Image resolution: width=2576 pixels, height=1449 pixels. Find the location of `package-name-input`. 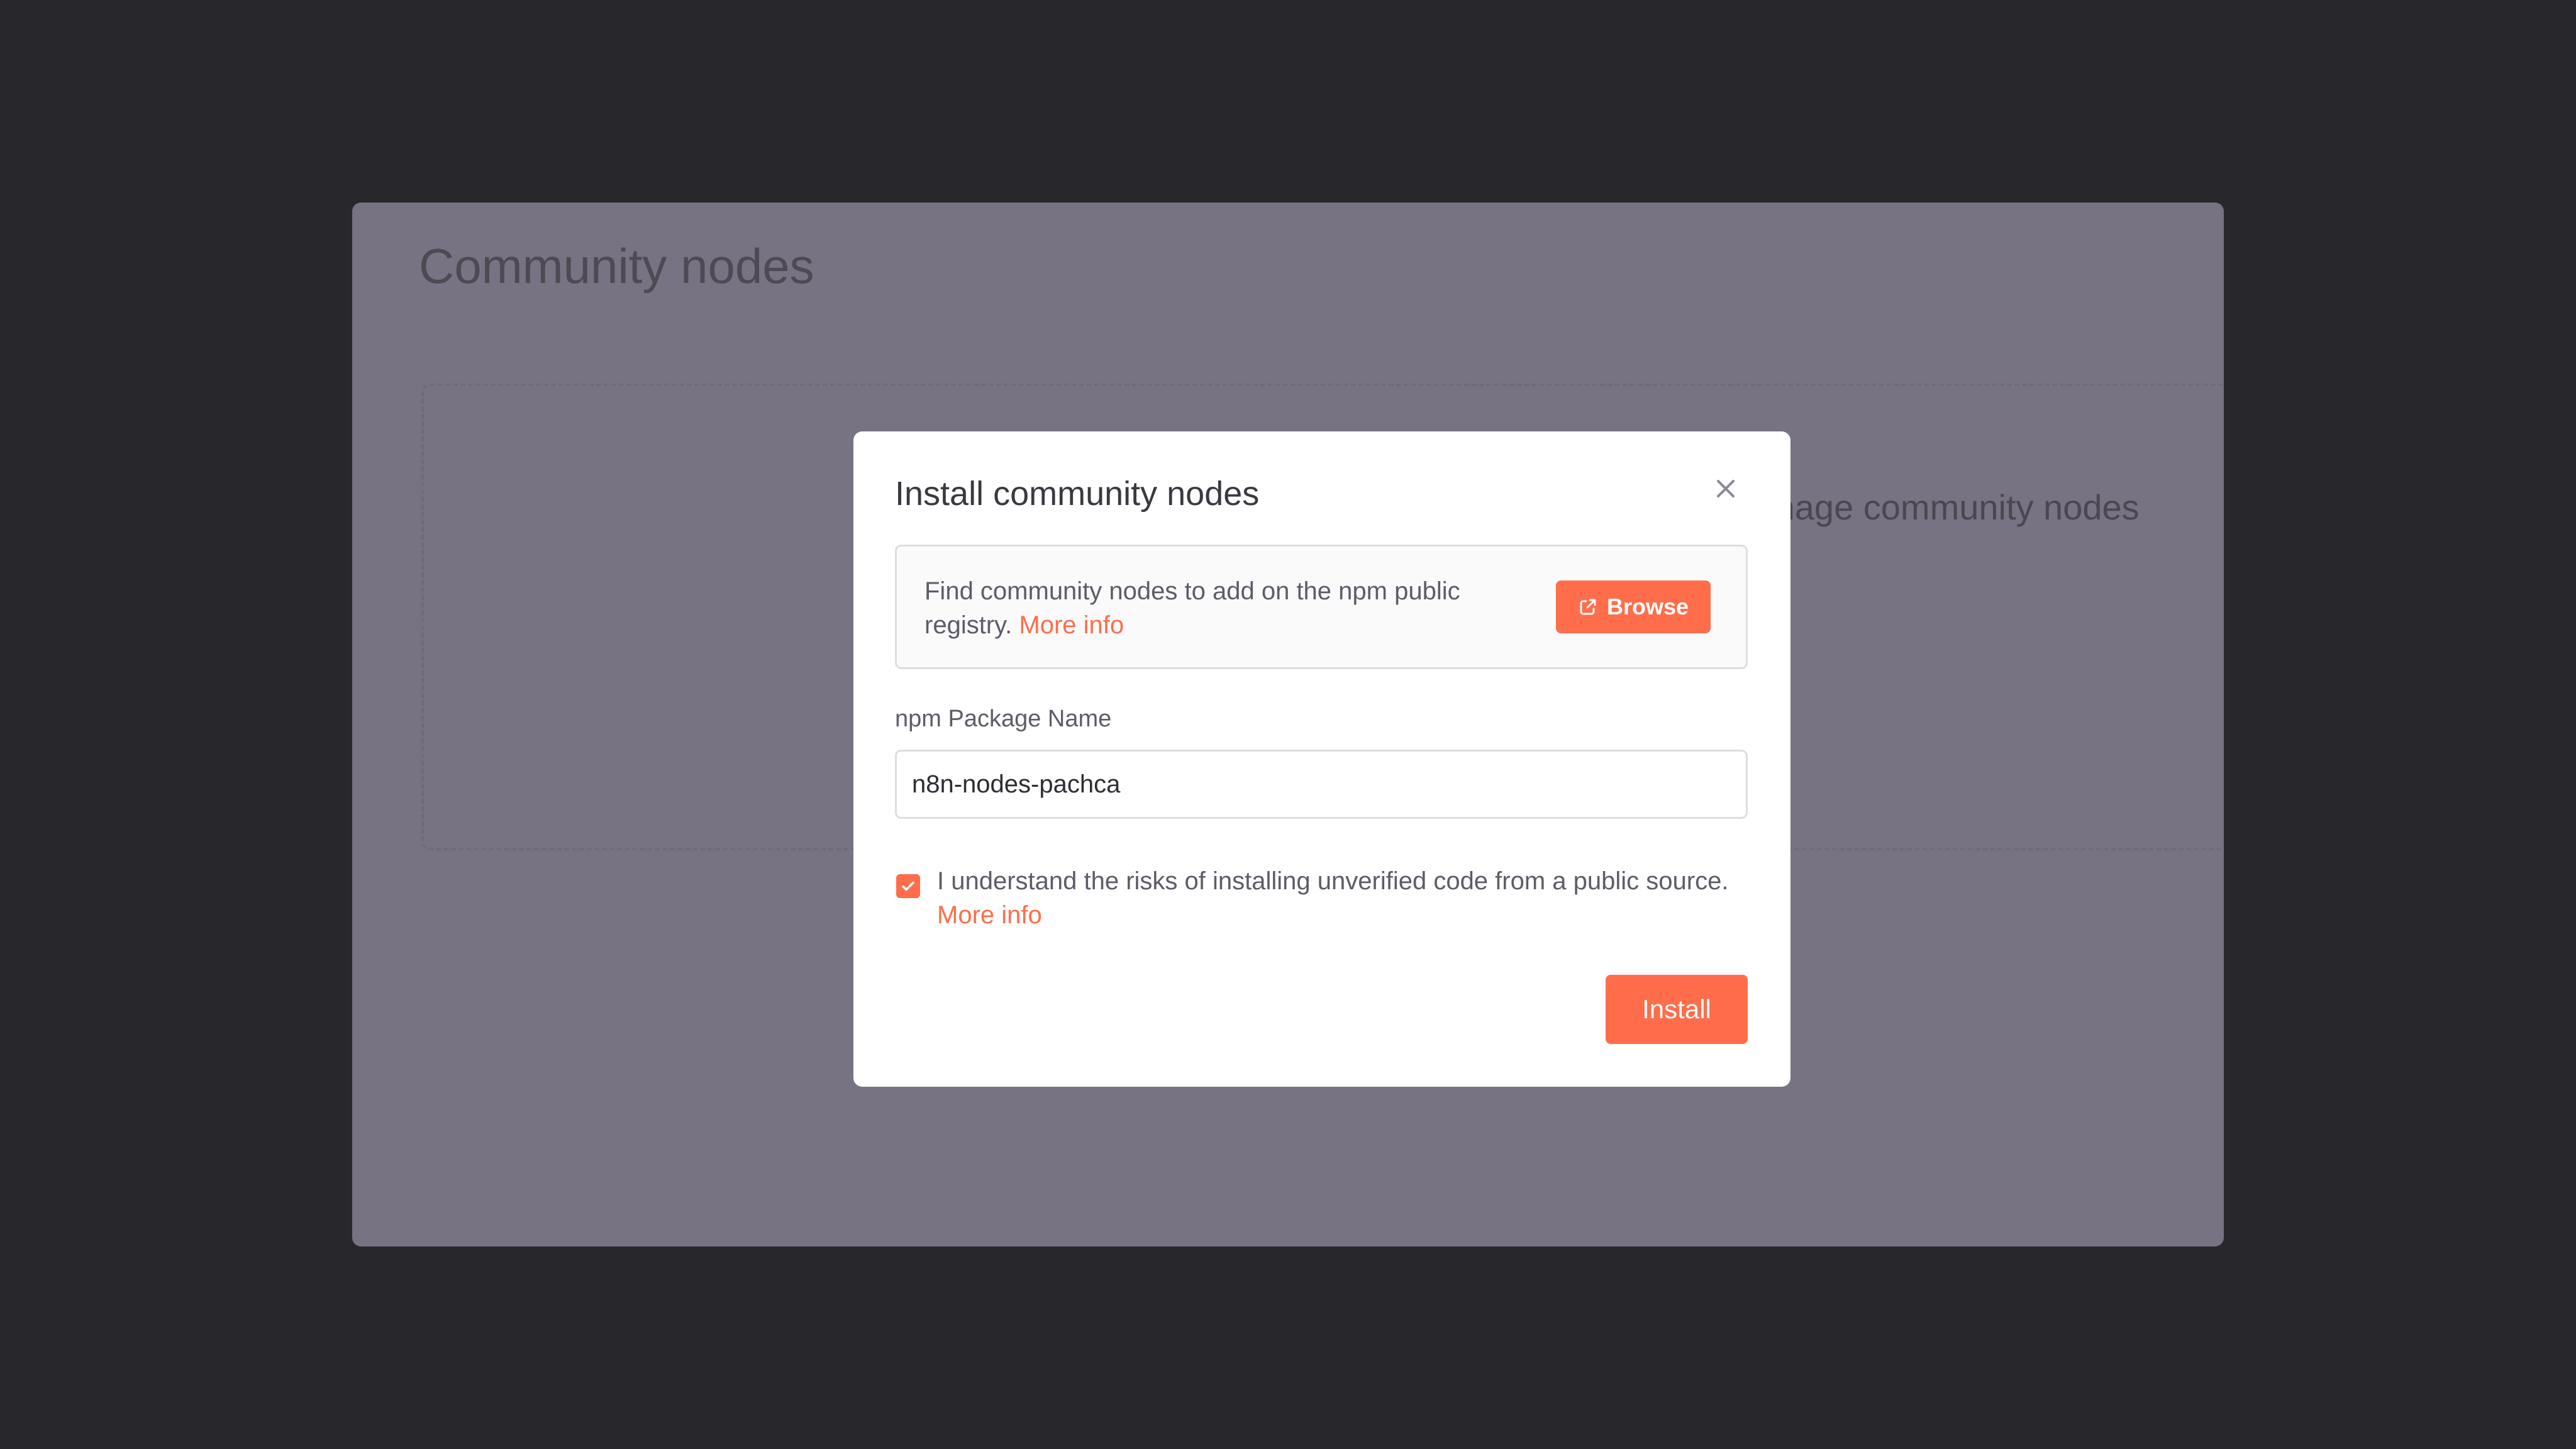

package-name-input is located at coordinates (1321, 784).